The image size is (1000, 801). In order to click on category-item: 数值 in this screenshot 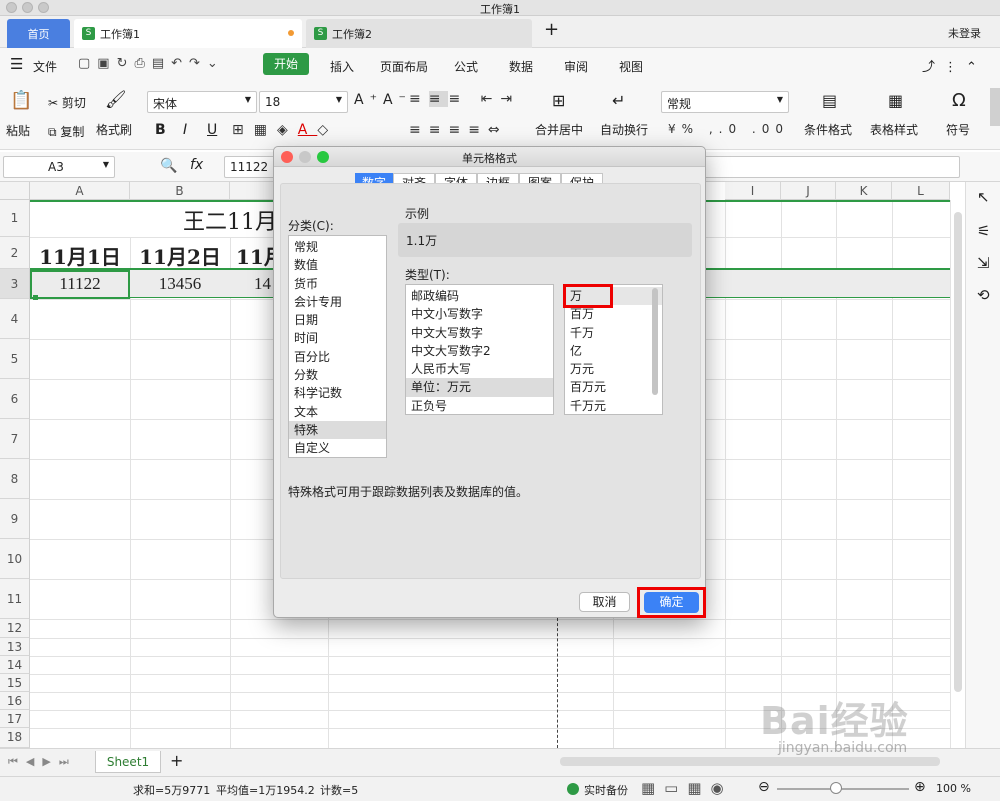, I will do `click(337, 265)`.